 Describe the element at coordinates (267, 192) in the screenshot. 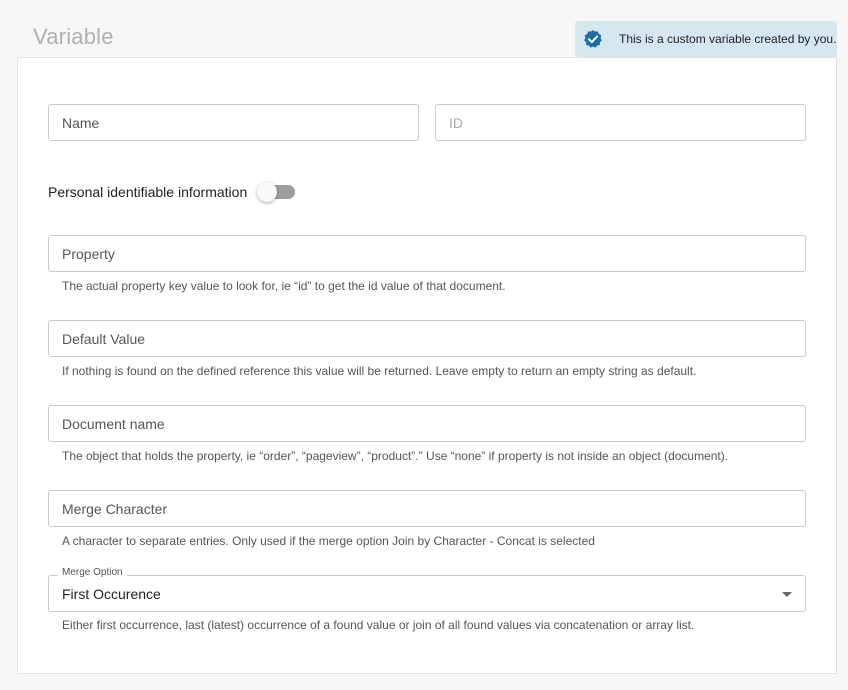

I see `toggle-thumb` at that location.